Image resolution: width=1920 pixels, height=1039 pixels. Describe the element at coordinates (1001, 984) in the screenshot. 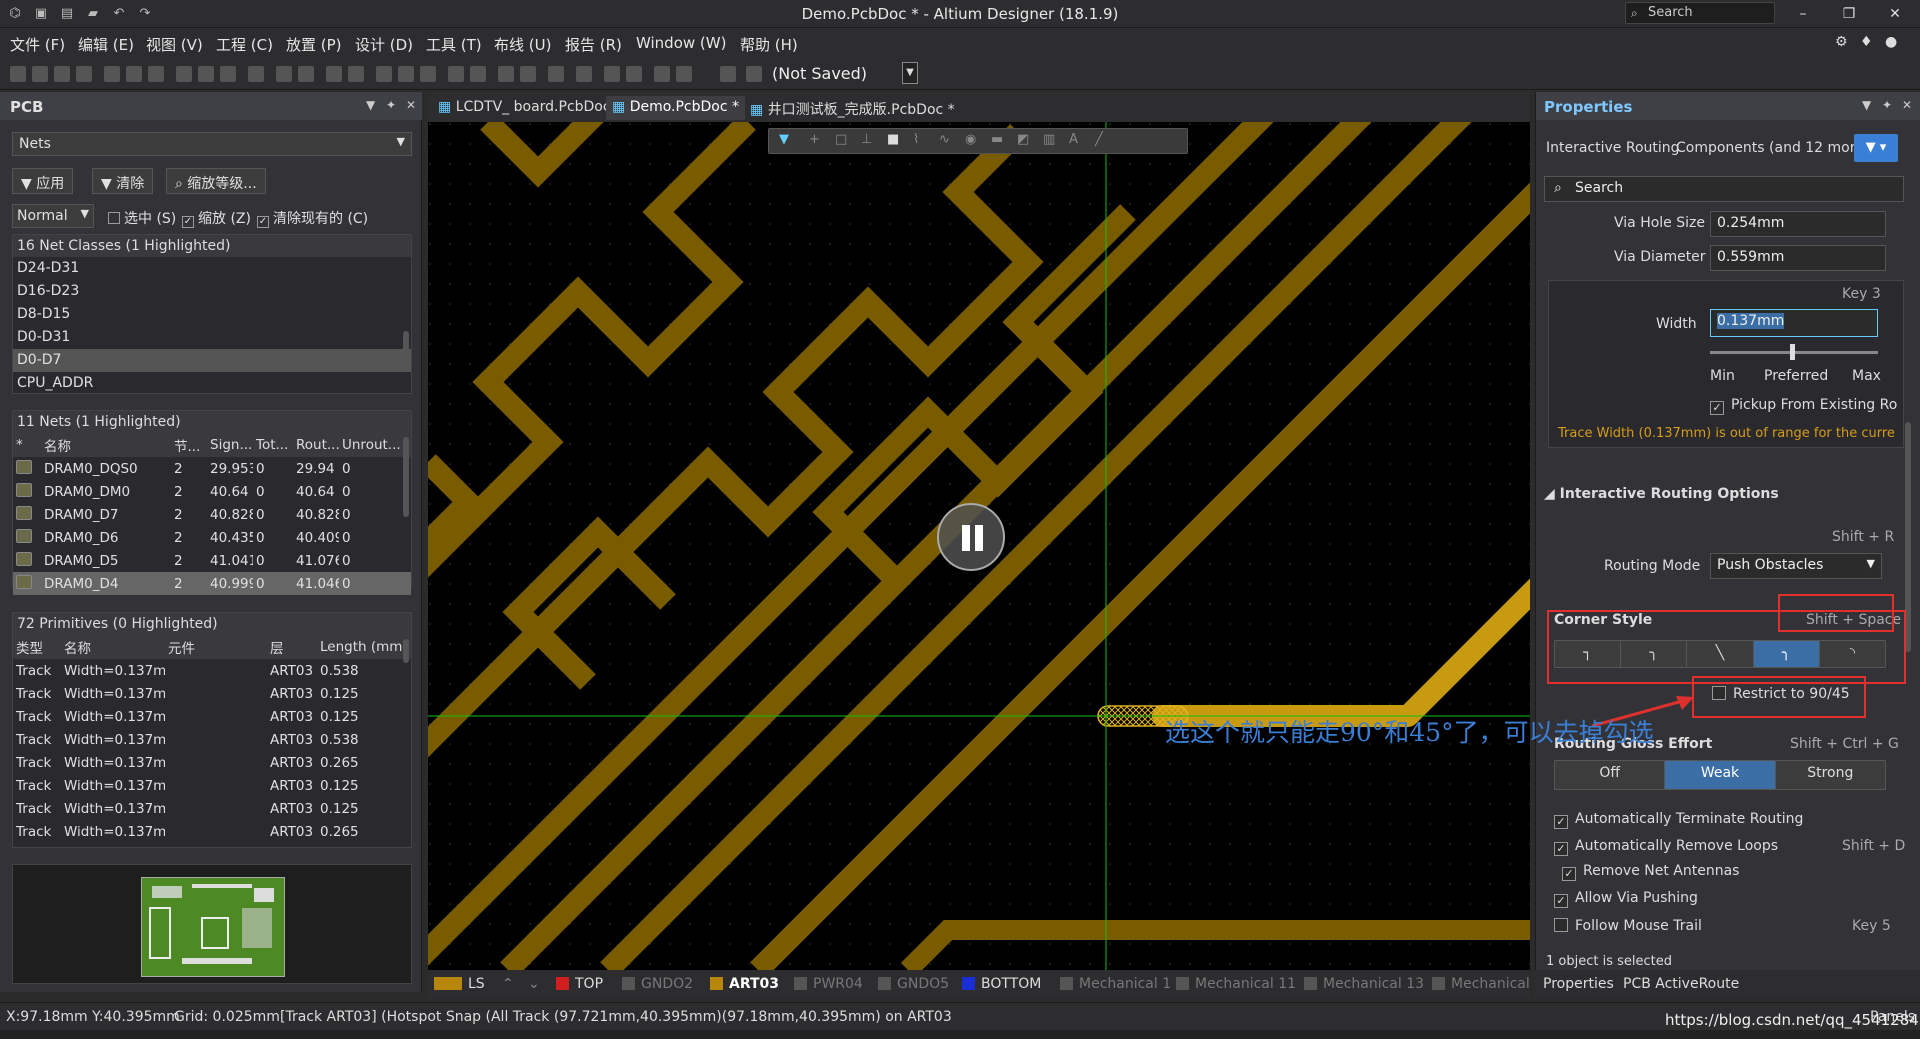

I see `layer-tab-bottom: BOTTOM` at that location.